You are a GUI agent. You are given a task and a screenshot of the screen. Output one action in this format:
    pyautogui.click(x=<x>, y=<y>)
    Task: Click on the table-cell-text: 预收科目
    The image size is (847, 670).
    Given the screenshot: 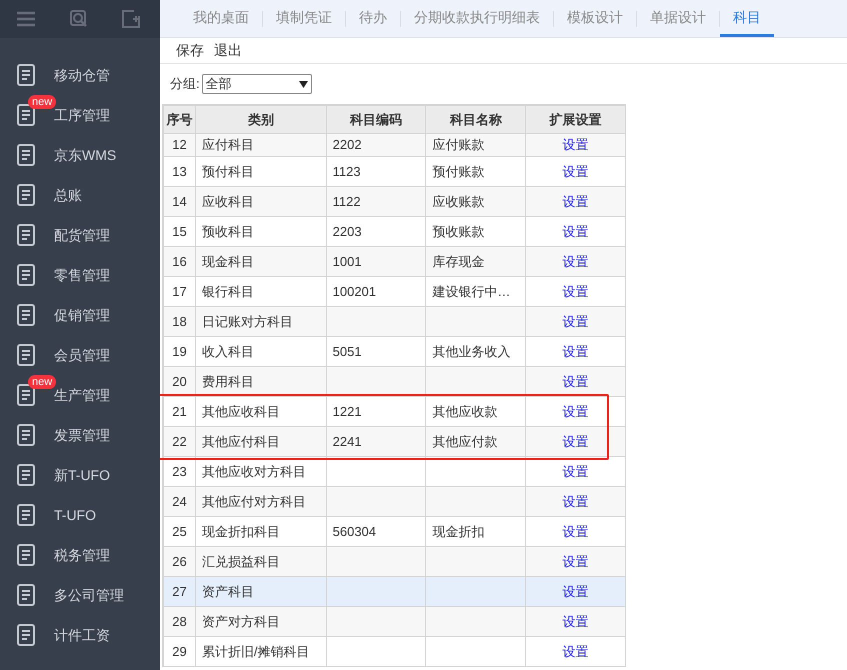 What is the action you would take?
    pyautogui.click(x=228, y=231)
    